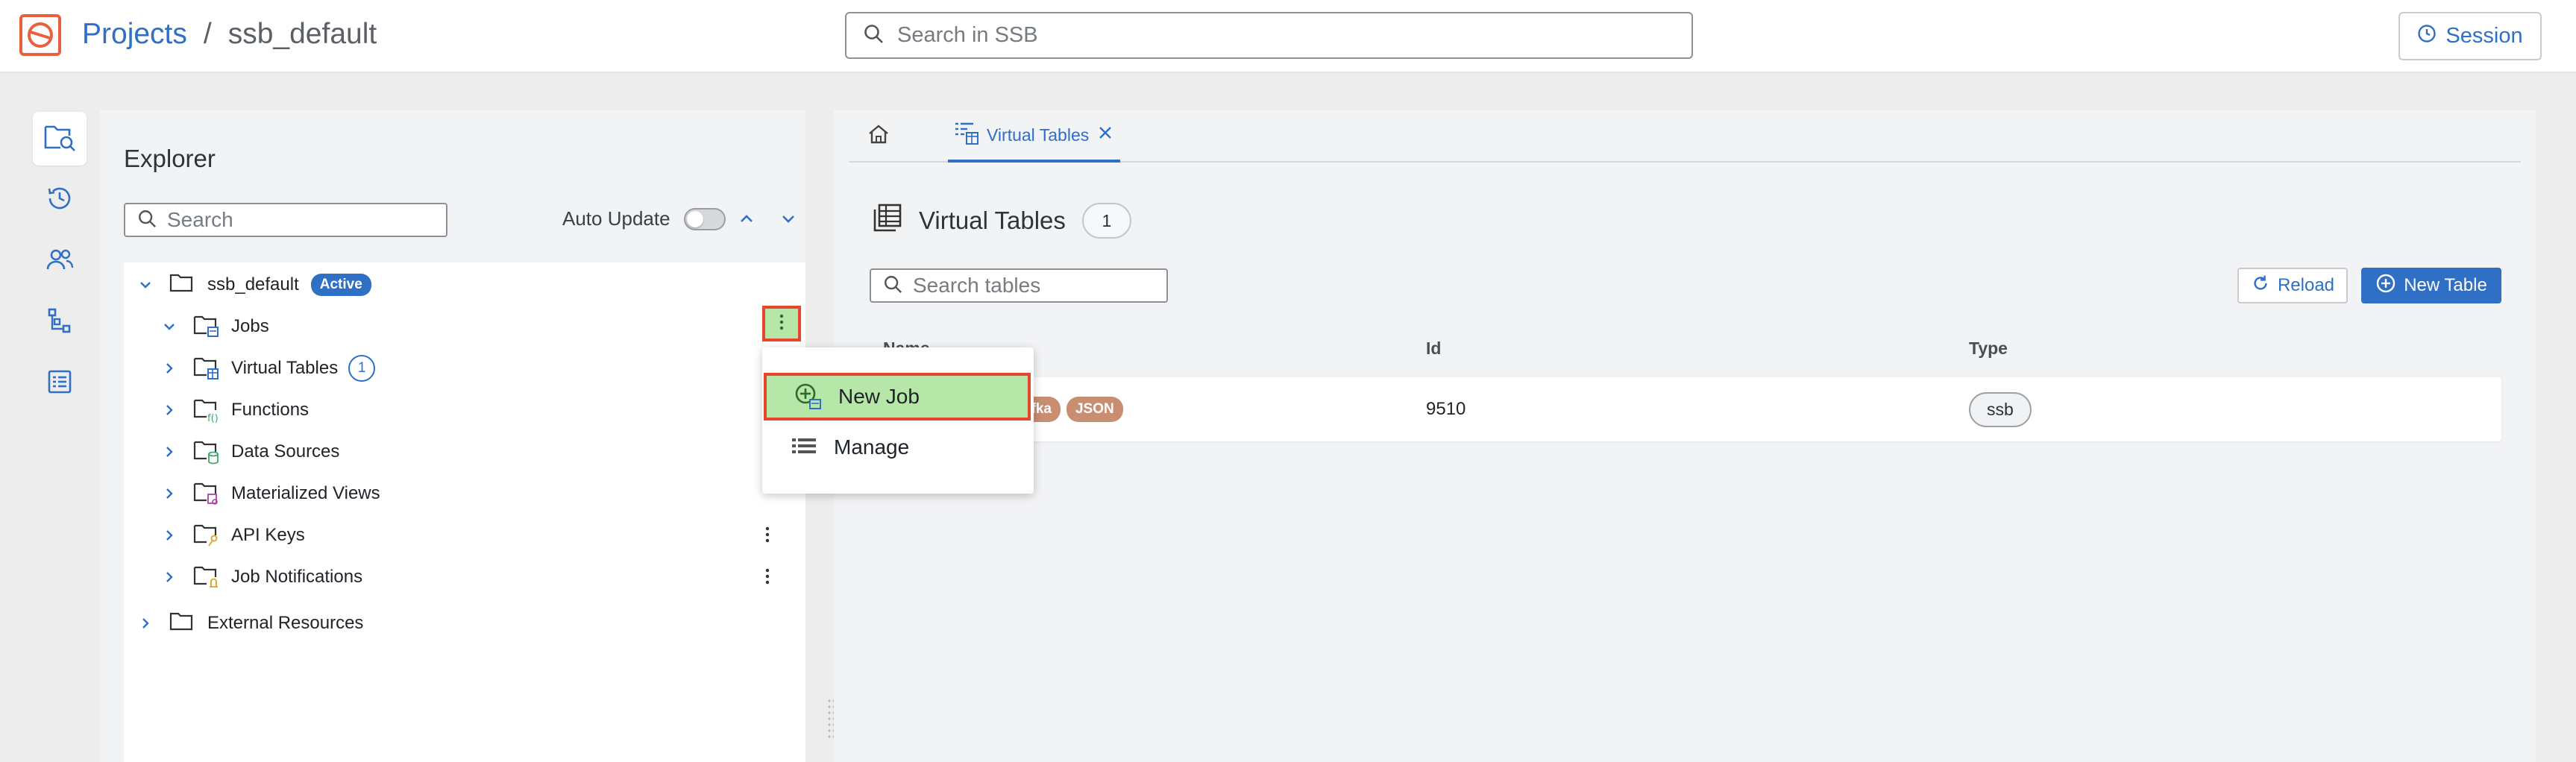  Describe the element at coordinates (253, 284) in the screenshot. I see `project-name: ssb_default` at that location.